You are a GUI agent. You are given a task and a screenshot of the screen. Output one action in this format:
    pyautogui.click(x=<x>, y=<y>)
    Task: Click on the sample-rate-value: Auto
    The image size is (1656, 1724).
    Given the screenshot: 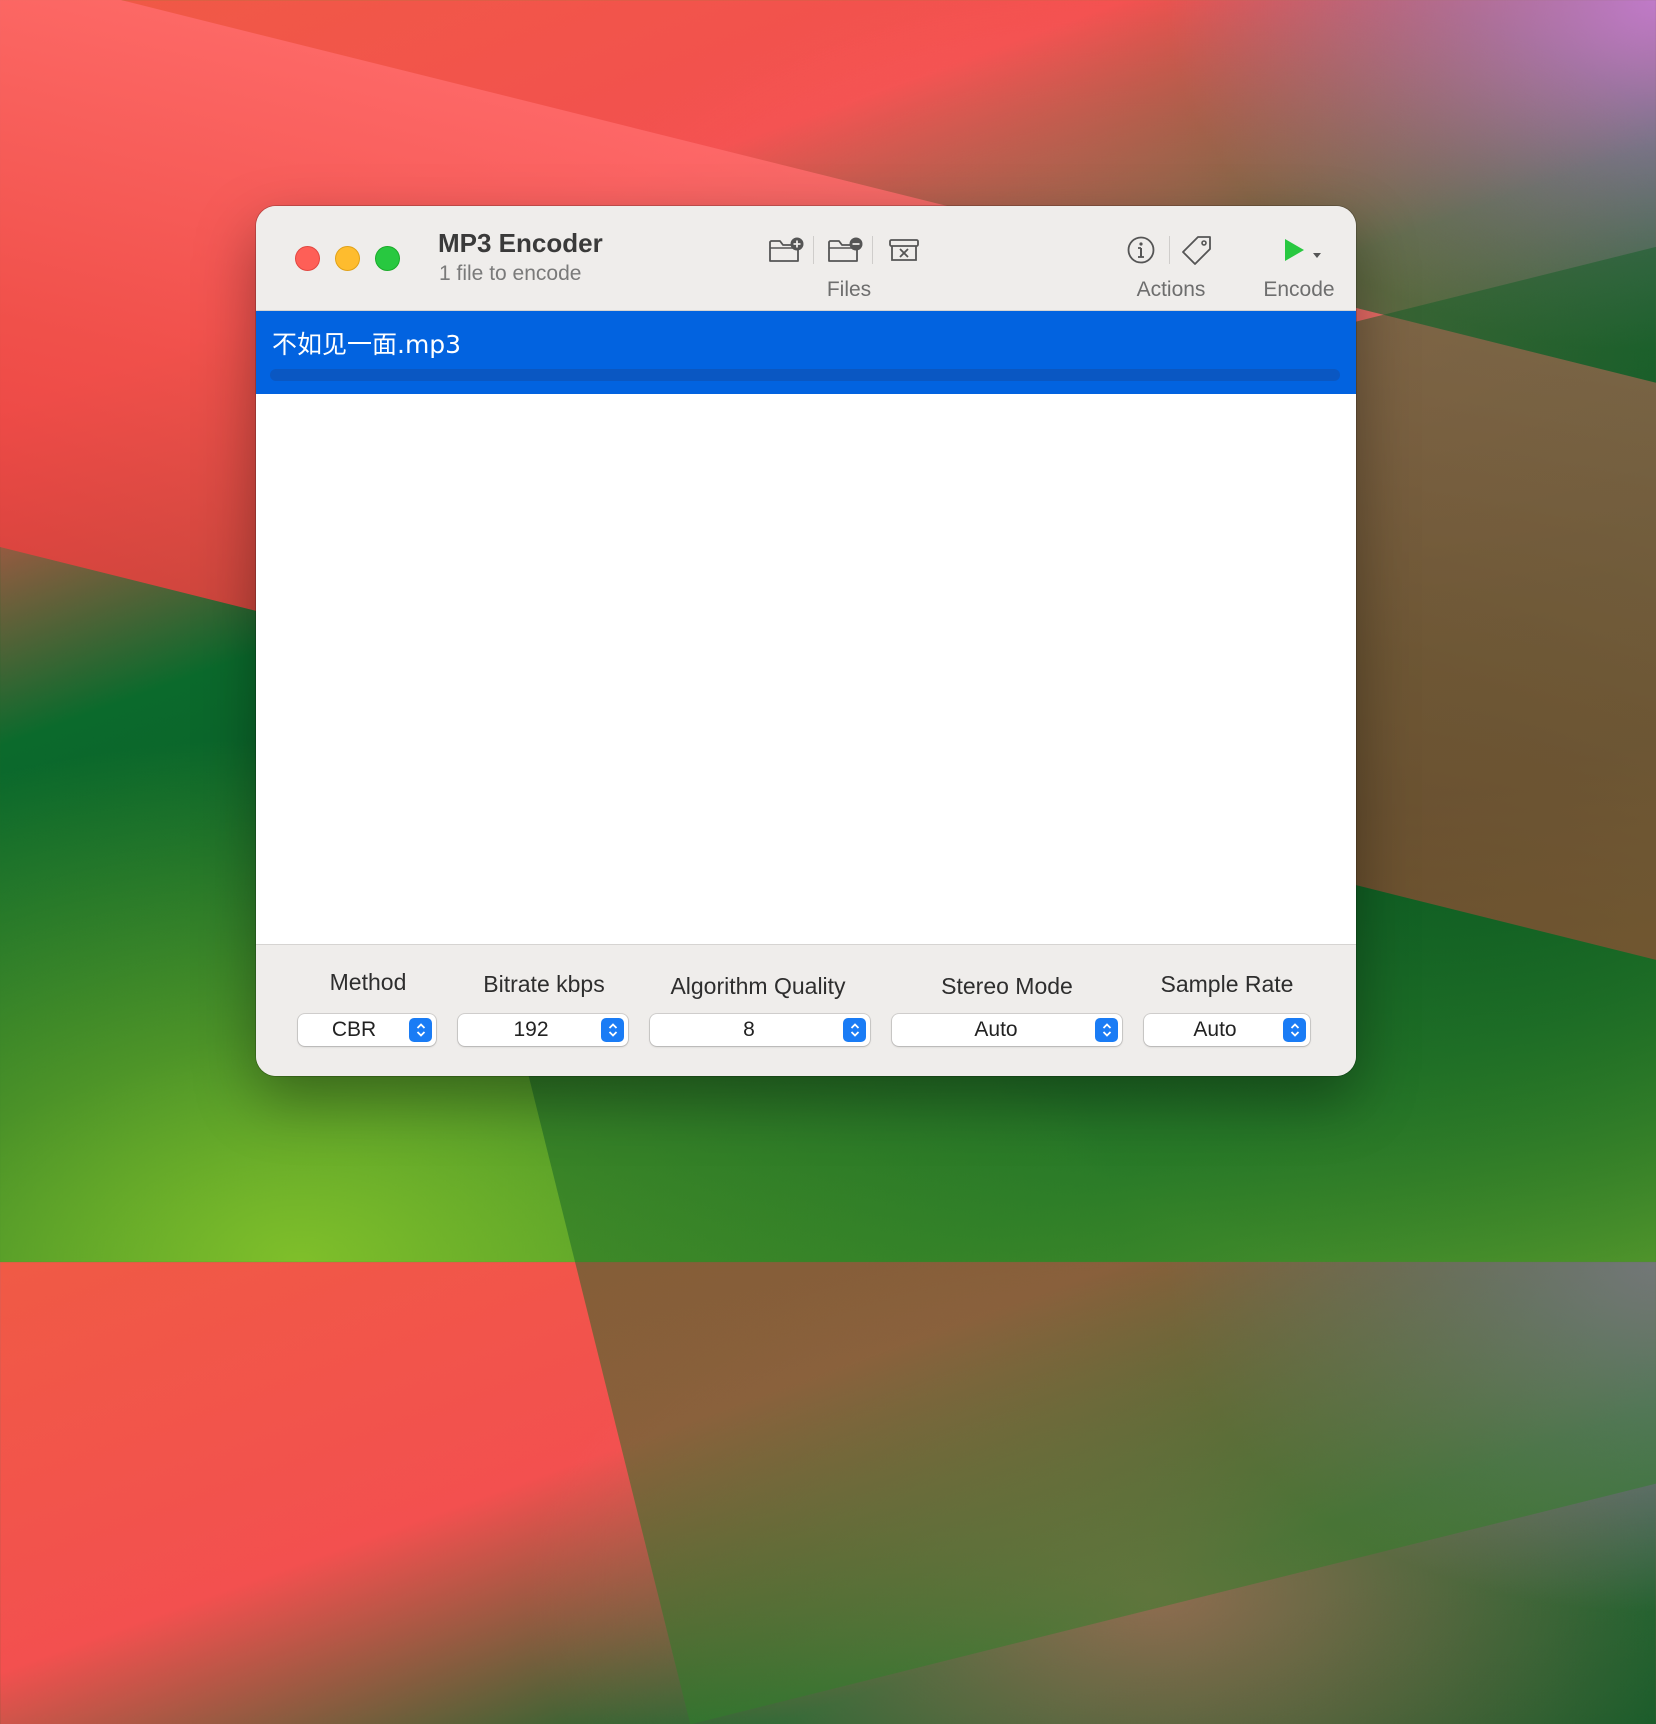 What is the action you would take?
    pyautogui.click(x=1215, y=1029)
    